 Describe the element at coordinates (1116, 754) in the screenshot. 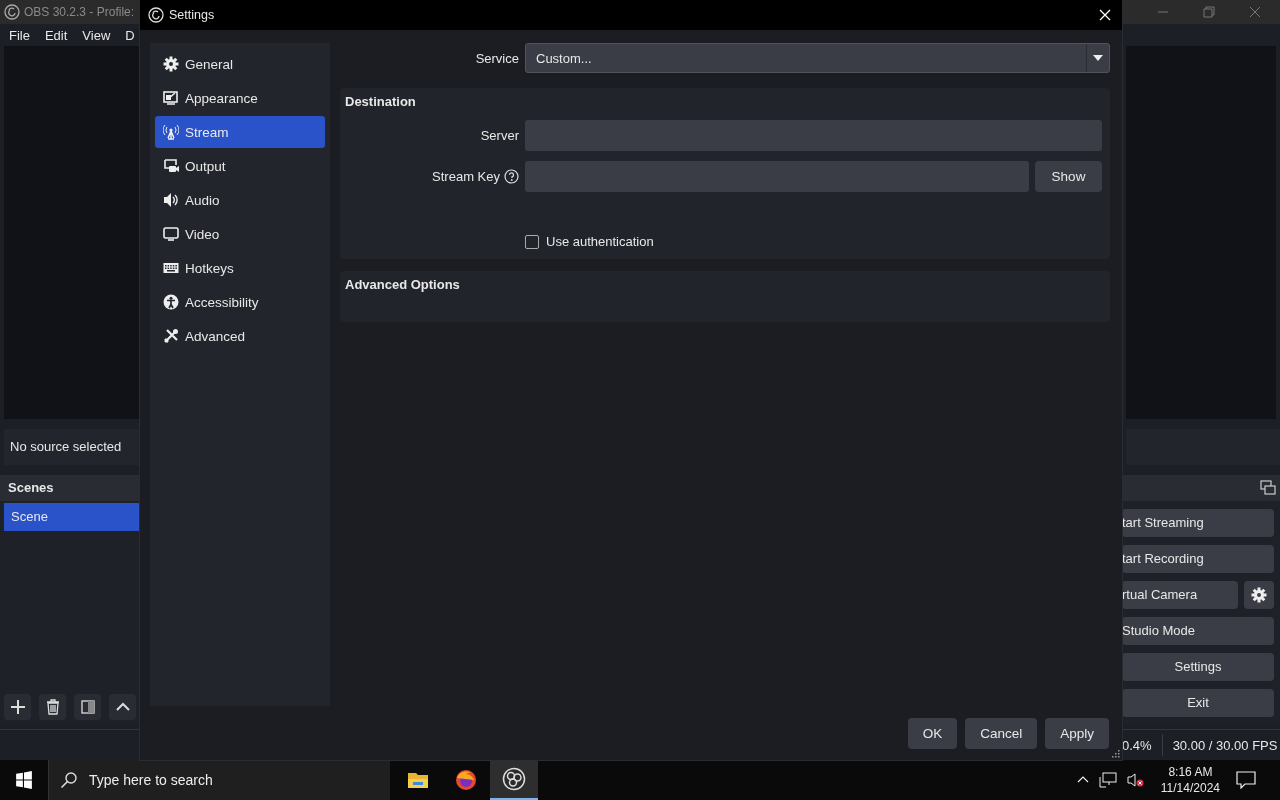

I see `resize-grip-icon` at that location.